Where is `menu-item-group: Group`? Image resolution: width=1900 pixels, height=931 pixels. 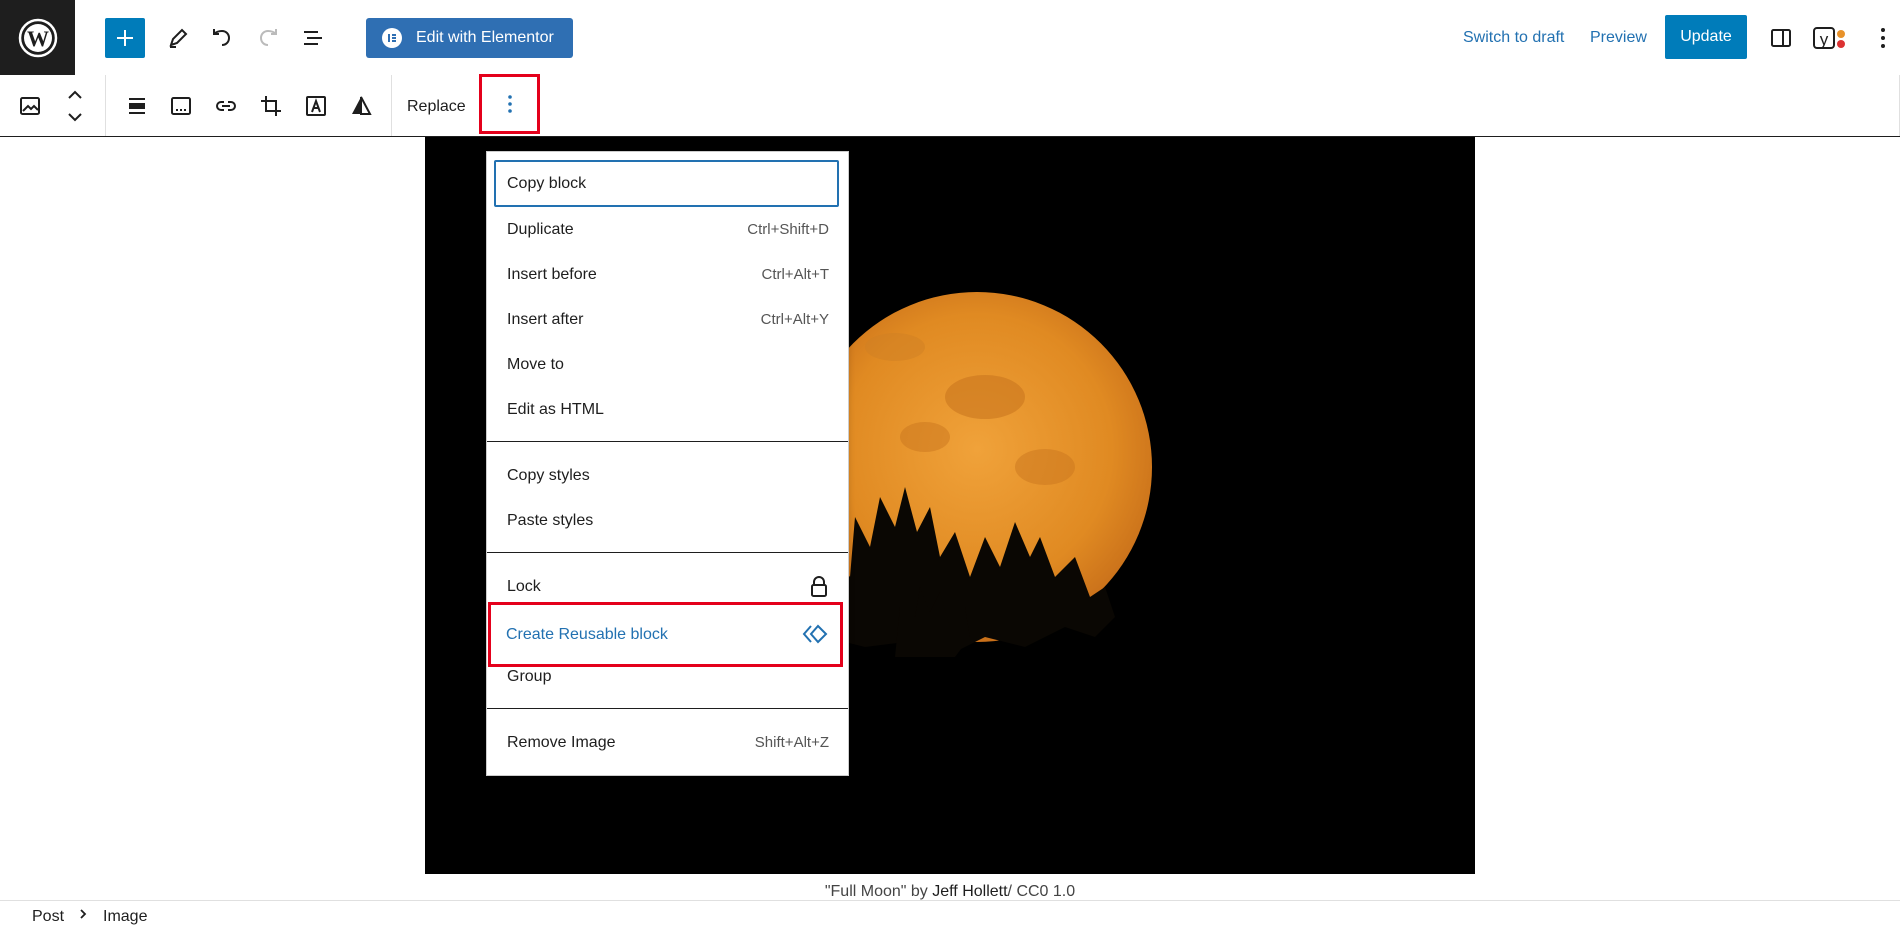 menu-item-group: Group is located at coordinates (667, 677).